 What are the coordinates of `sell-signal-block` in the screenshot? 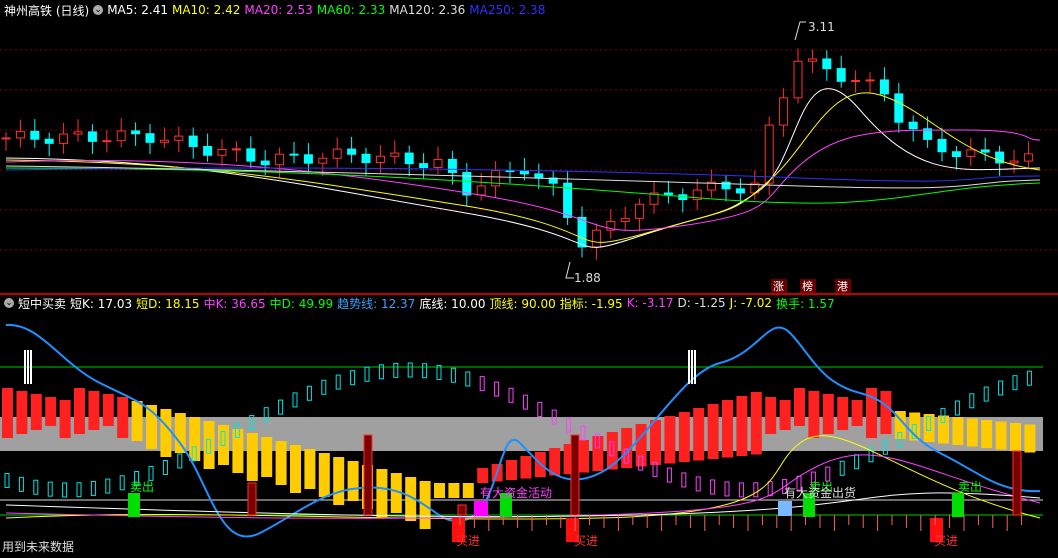 It's located at (958, 505).